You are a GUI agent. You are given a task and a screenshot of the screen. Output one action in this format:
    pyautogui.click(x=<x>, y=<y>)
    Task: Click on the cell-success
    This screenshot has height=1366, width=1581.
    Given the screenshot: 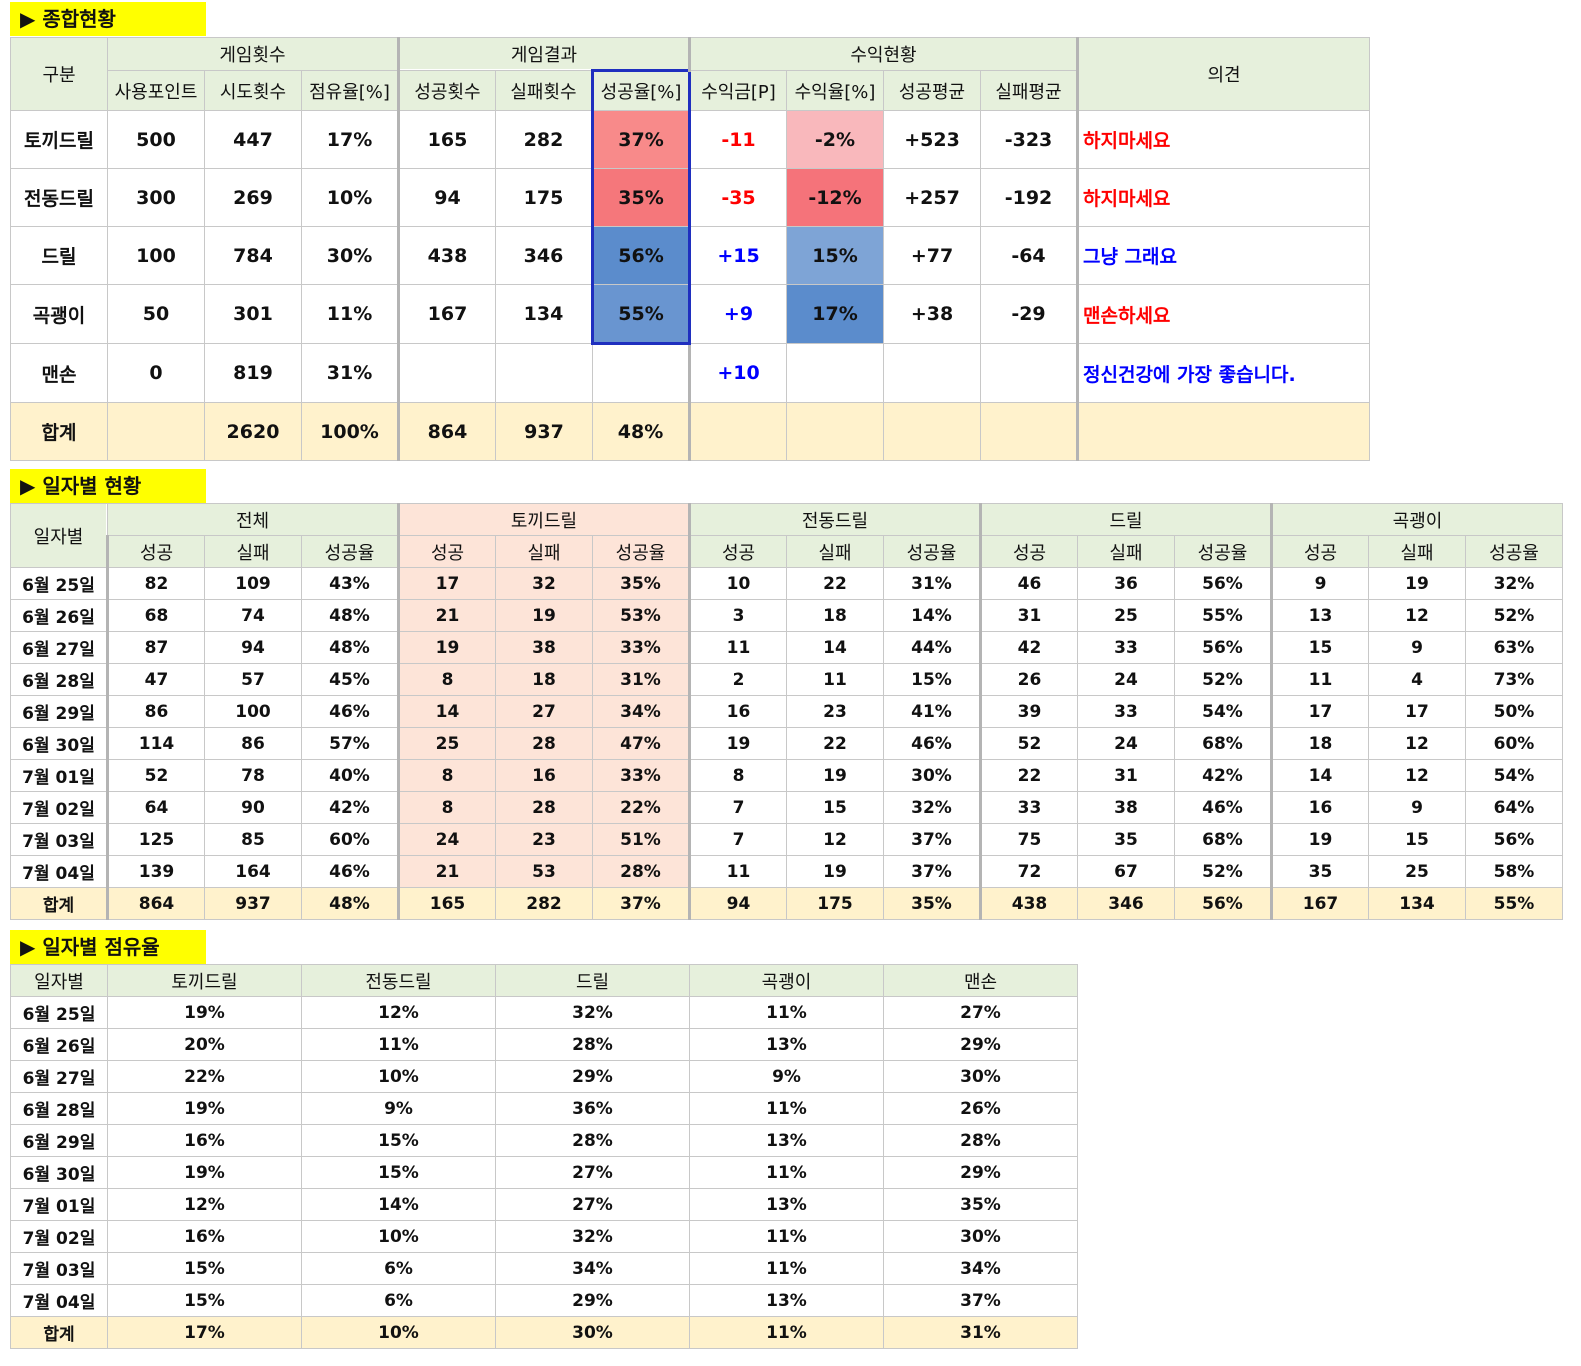 What is the action you would take?
    pyautogui.click(x=446, y=373)
    